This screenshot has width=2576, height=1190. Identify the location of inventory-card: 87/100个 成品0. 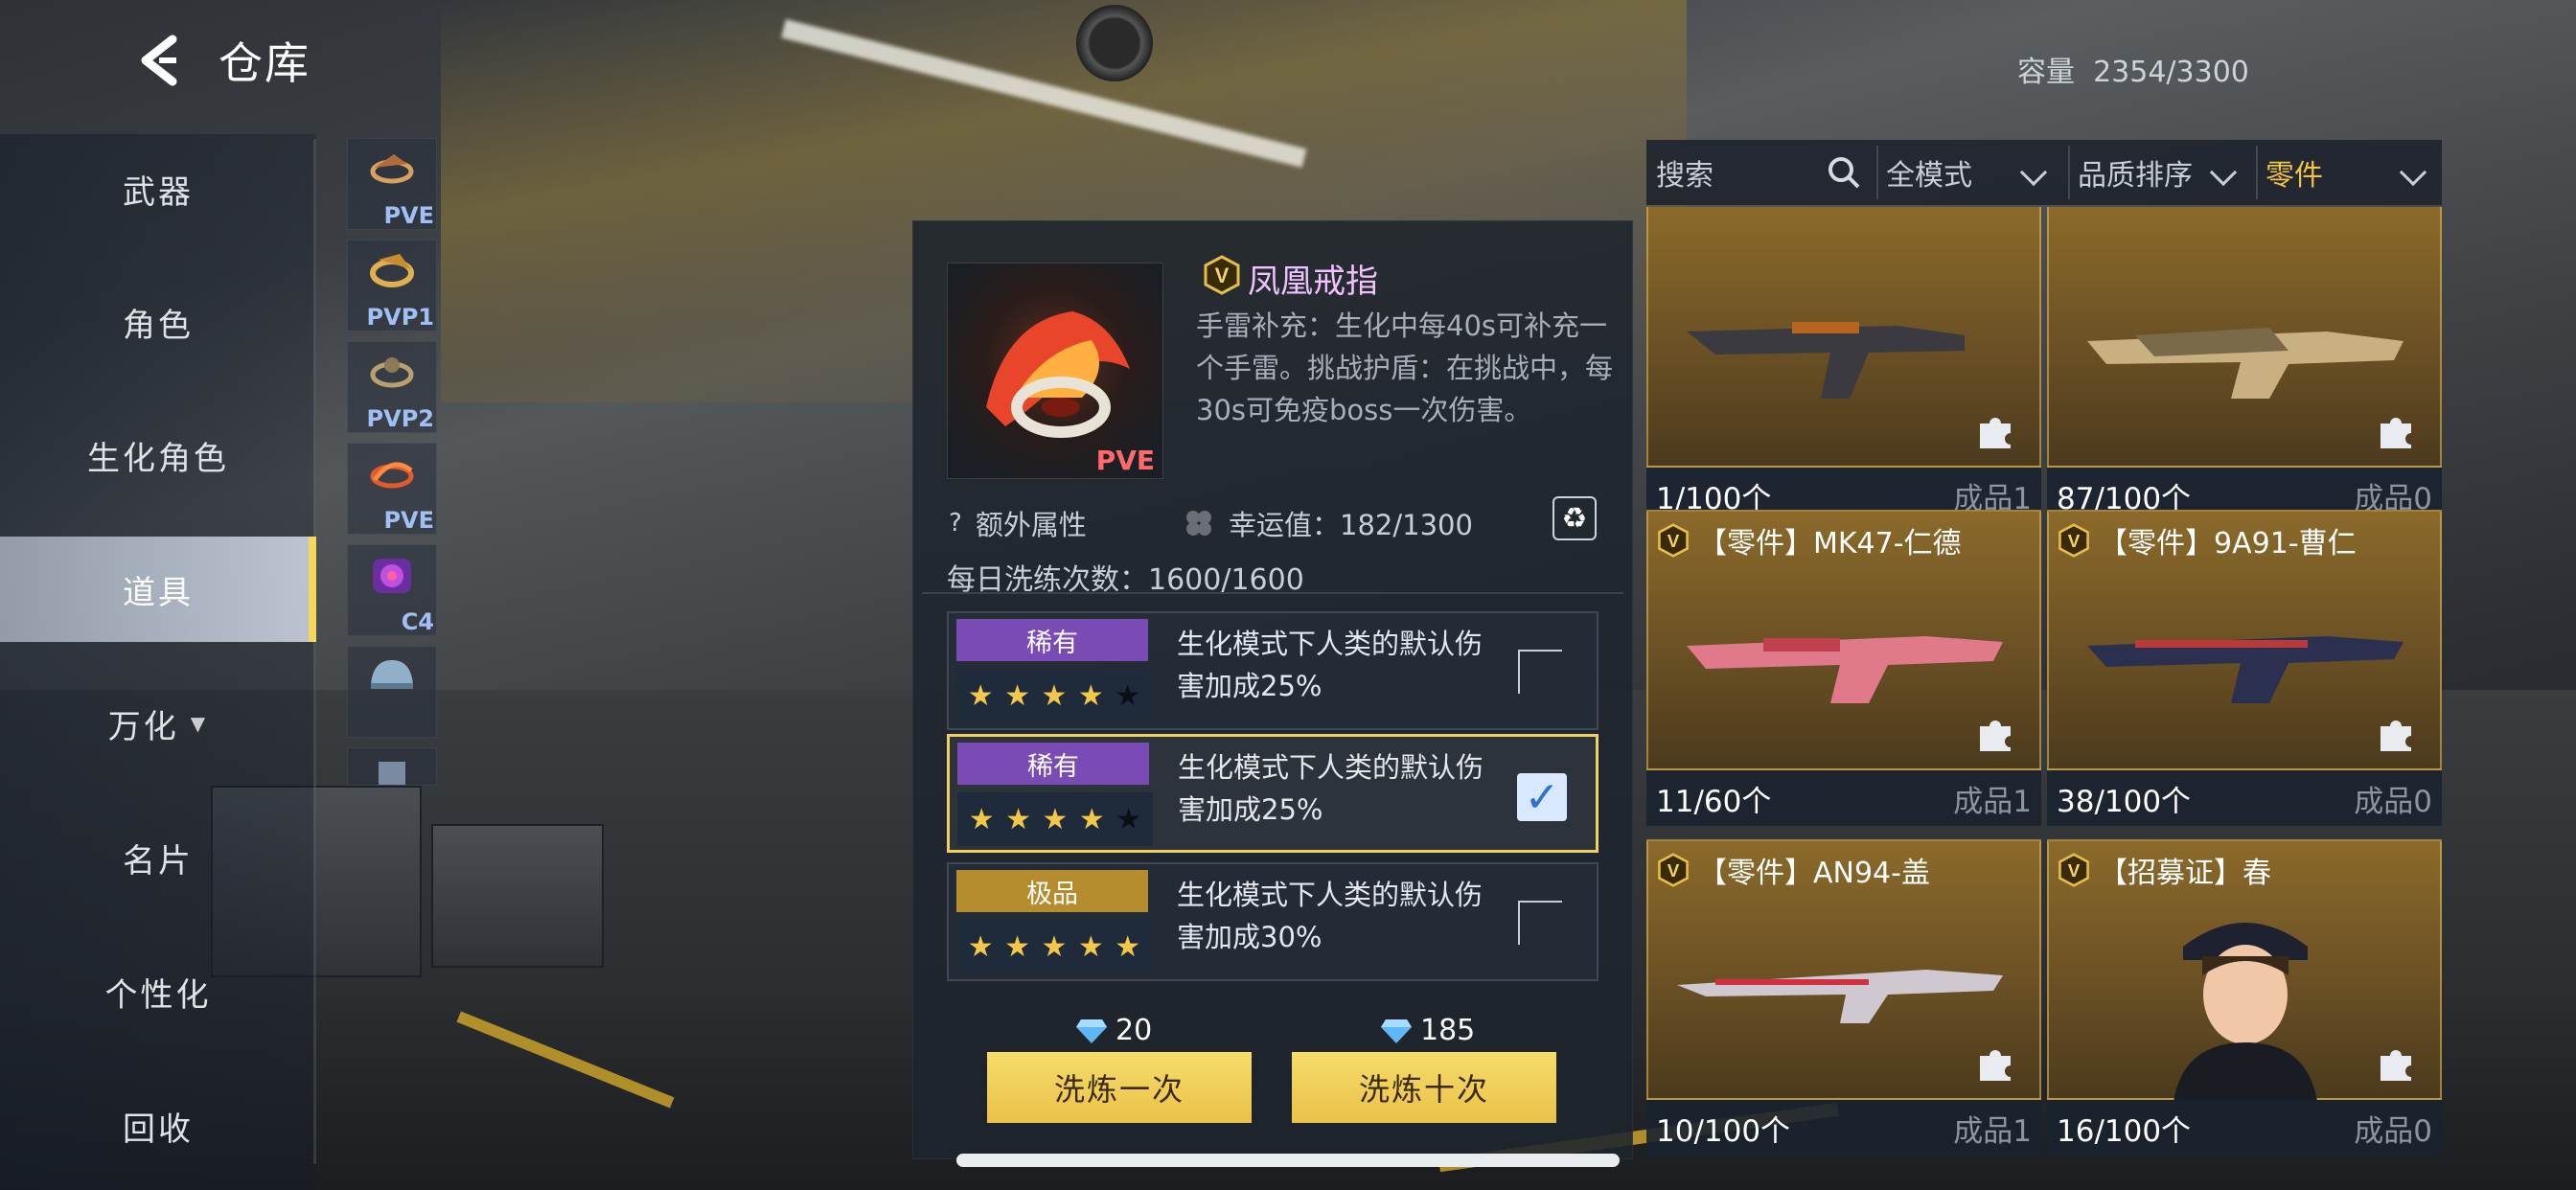
(2244, 365).